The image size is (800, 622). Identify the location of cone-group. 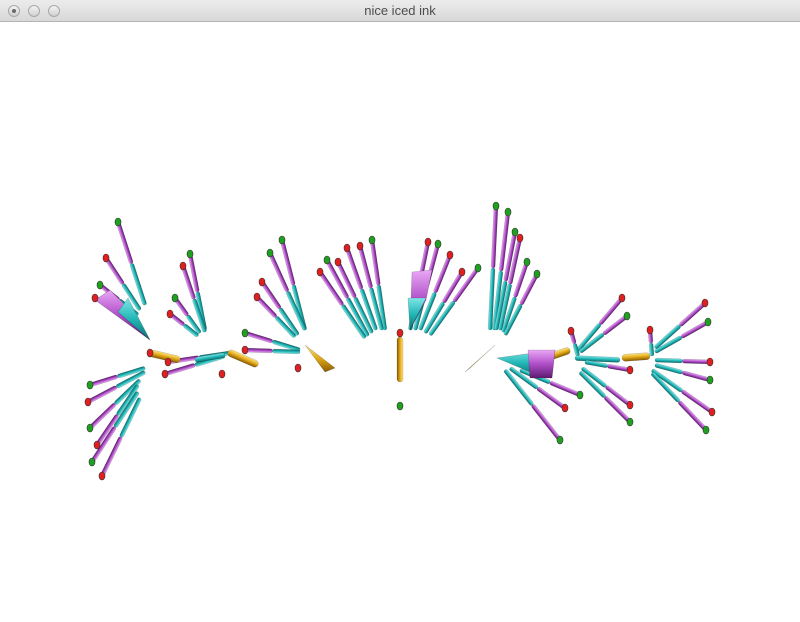
(325, 324).